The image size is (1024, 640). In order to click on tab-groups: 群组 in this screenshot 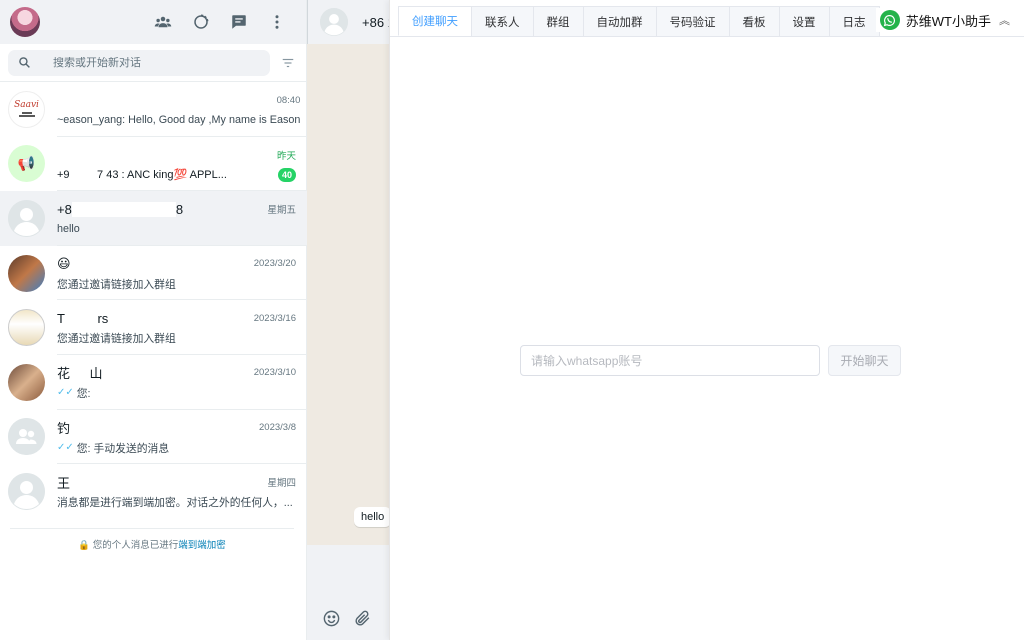, I will do `click(558, 21)`.